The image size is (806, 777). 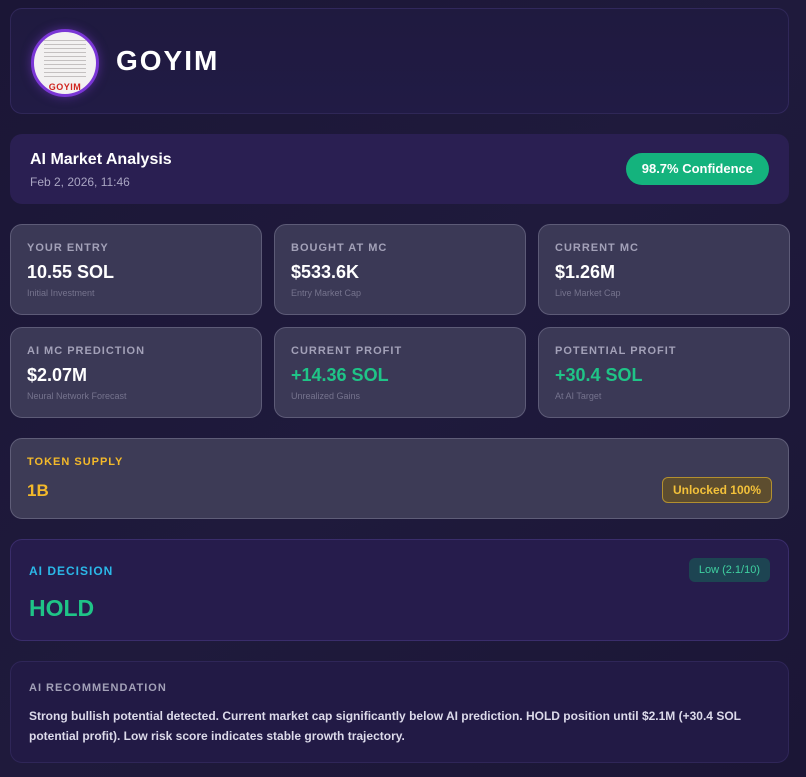 What do you see at coordinates (399, 590) in the screenshot?
I see `ai-decision-card: AI DECISION HOLD Low (2.1/10)` at bounding box center [399, 590].